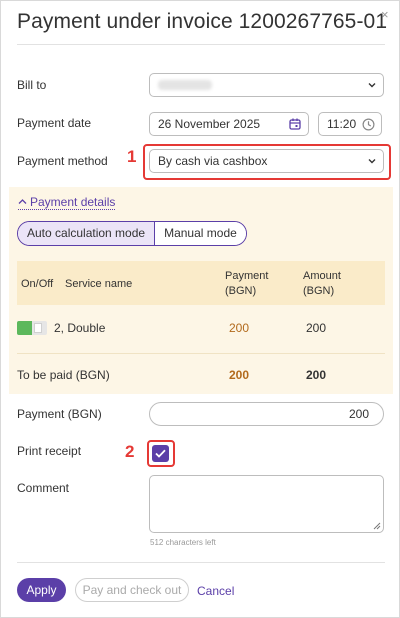  Describe the element at coordinates (200, 233) in the screenshot. I see `tab-manual-mode: Manual mode` at that location.